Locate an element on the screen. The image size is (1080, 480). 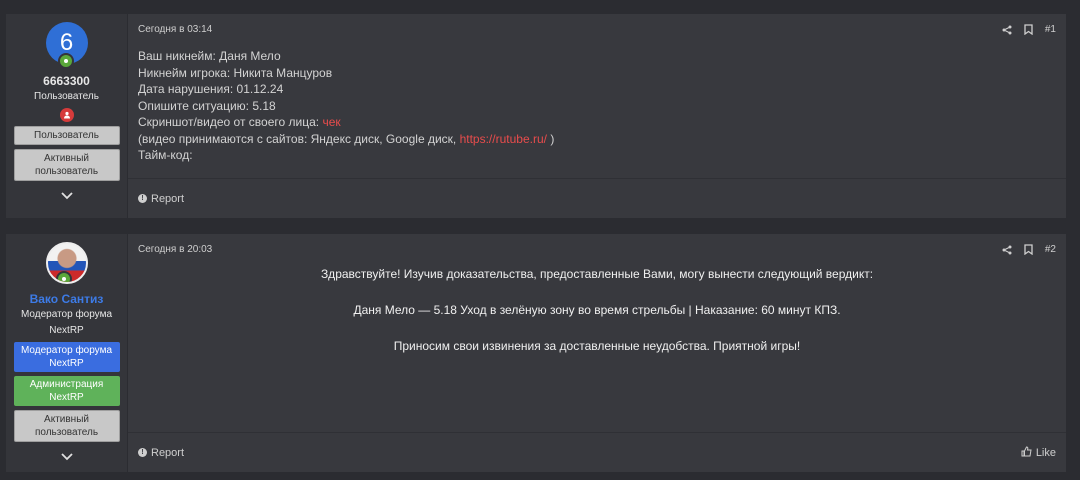
role-icon is located at coordinates (66, 115).